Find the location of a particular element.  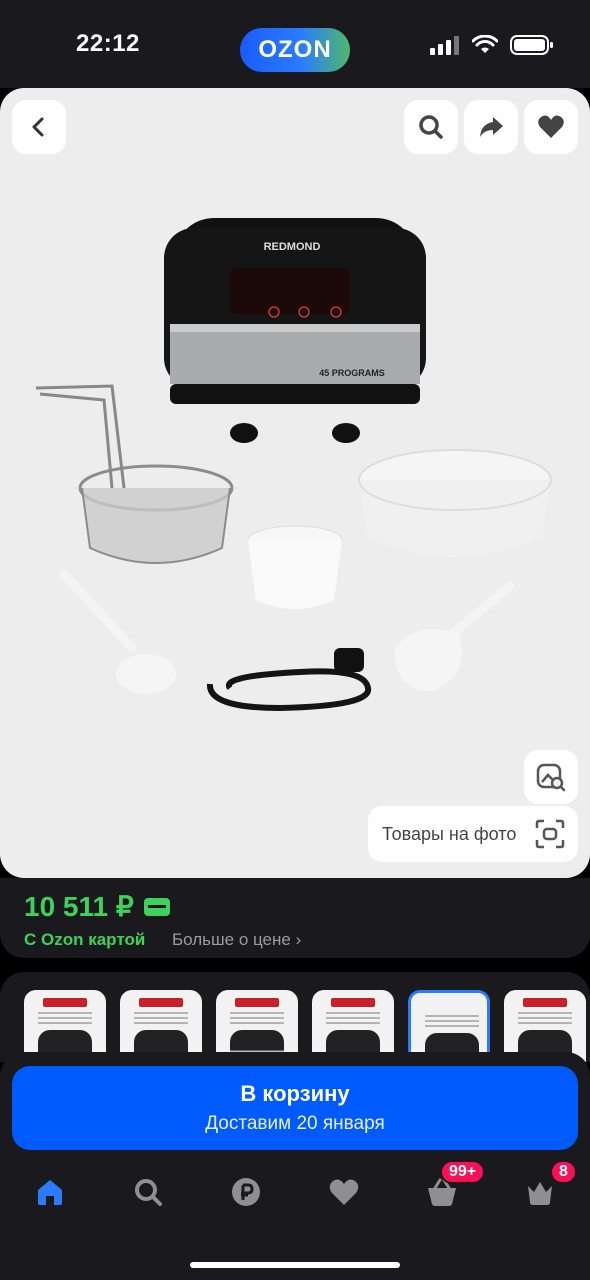

ruble-icon is located at coordinates (246, 1192).